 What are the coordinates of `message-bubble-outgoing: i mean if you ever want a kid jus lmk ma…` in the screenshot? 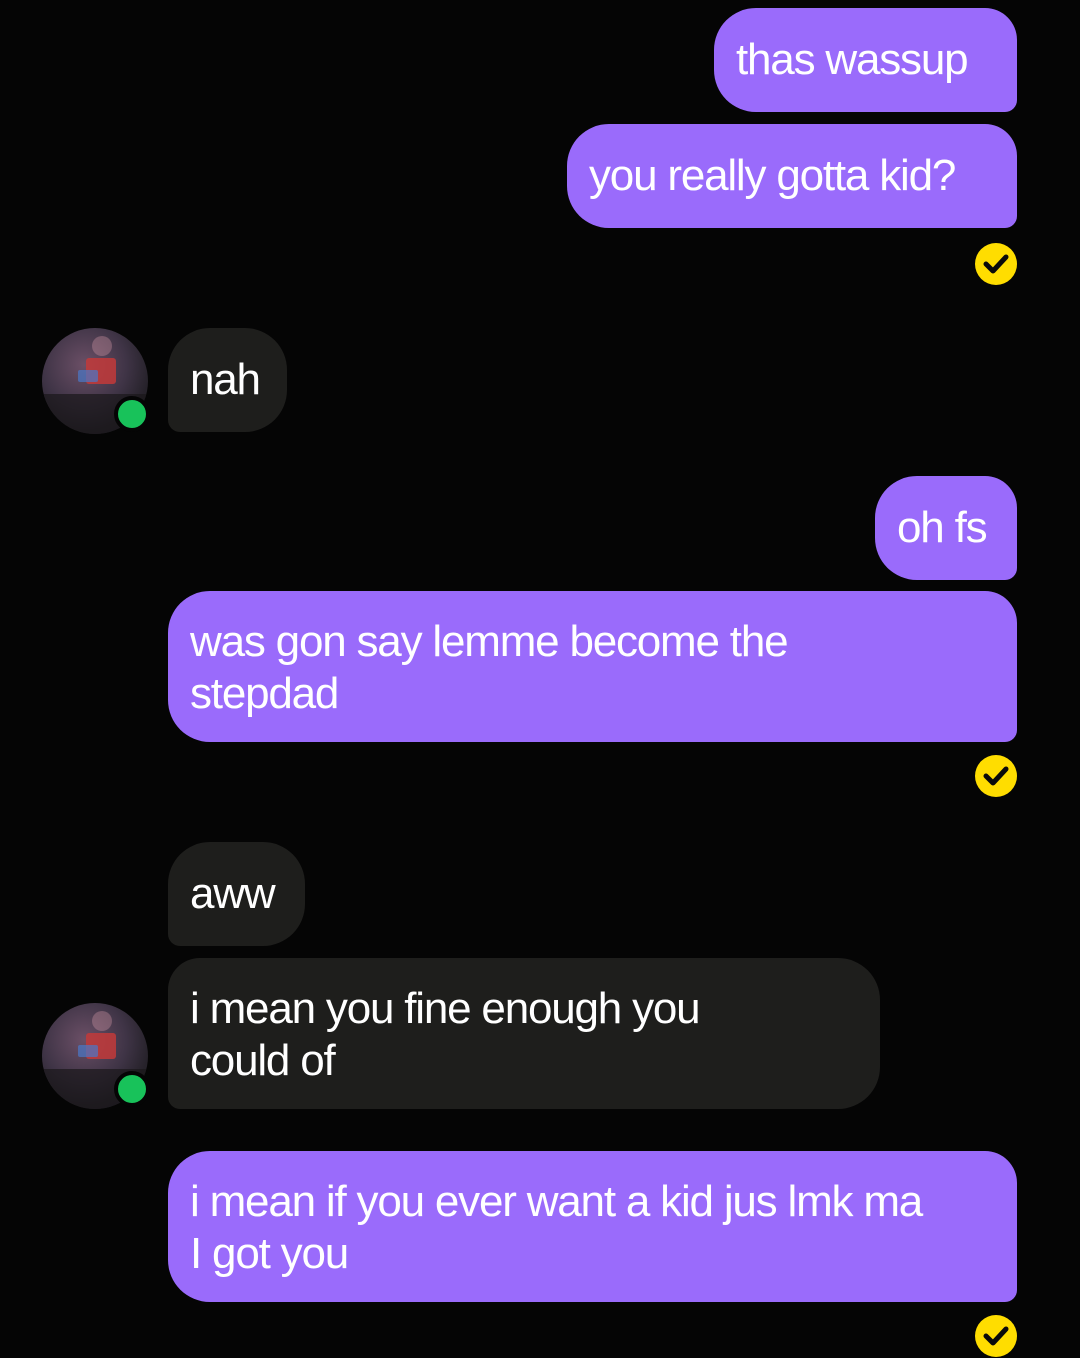 It's located at (592, 1226).